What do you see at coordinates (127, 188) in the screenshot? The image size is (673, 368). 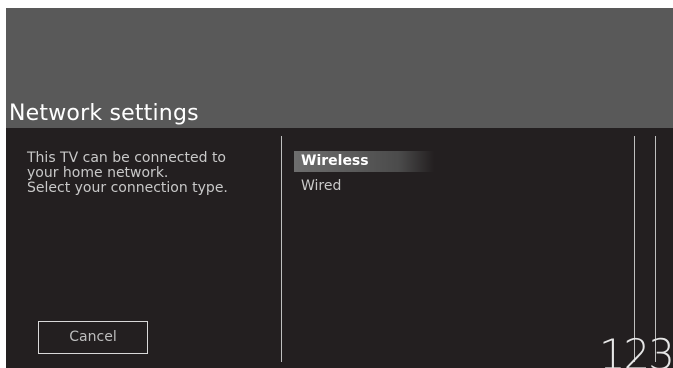 I see `description-line: Select your connection type.` at bounding box center [127, 188].